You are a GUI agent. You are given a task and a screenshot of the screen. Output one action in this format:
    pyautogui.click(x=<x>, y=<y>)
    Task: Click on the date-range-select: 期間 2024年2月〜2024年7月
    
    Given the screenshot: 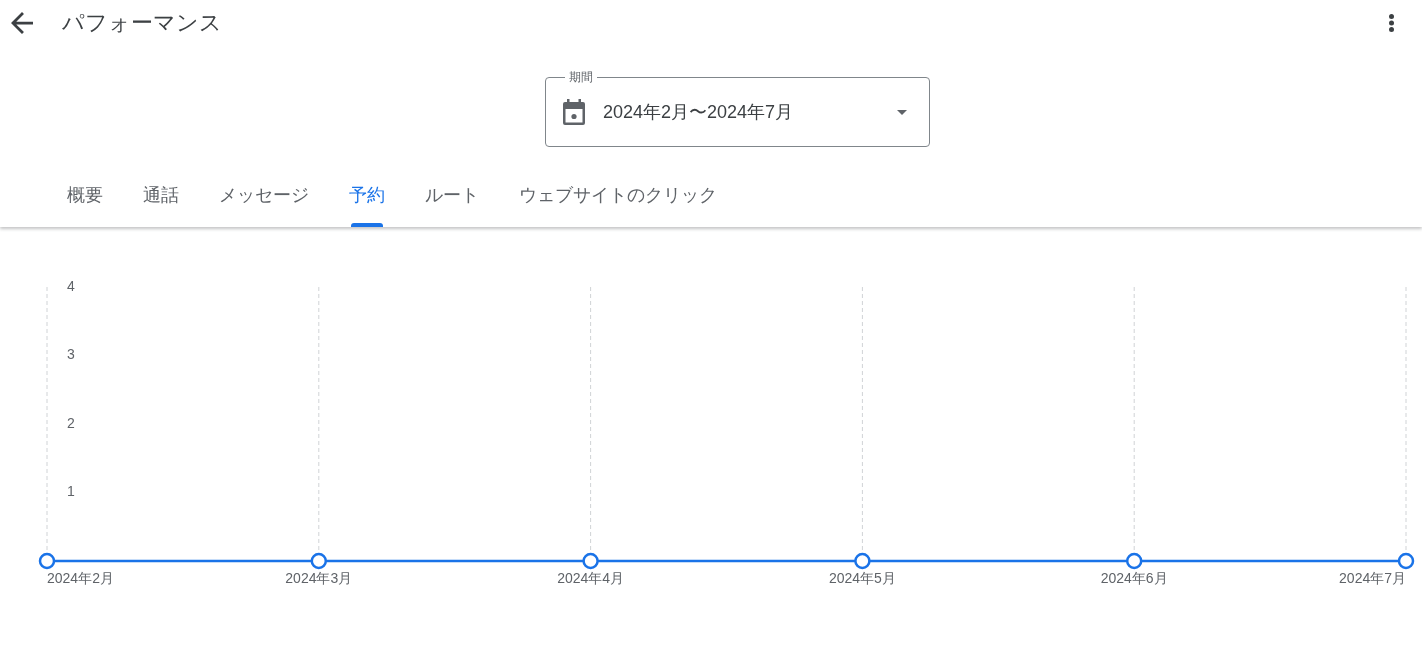 What is the action you would take?
    pyautogui.click(x=737, y=108)
    